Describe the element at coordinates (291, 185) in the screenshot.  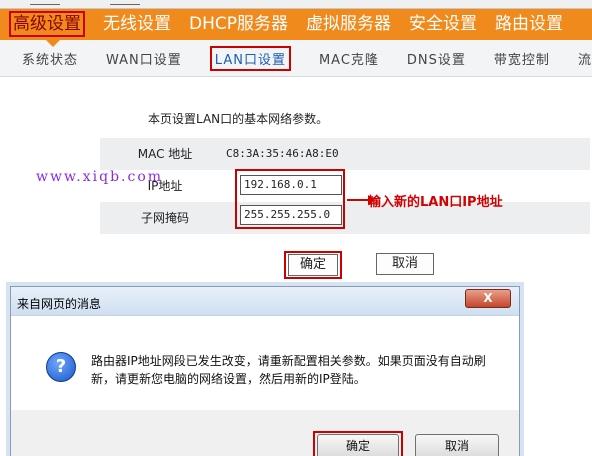
I see `ip-address-input: 192.168.0.1` at that location.